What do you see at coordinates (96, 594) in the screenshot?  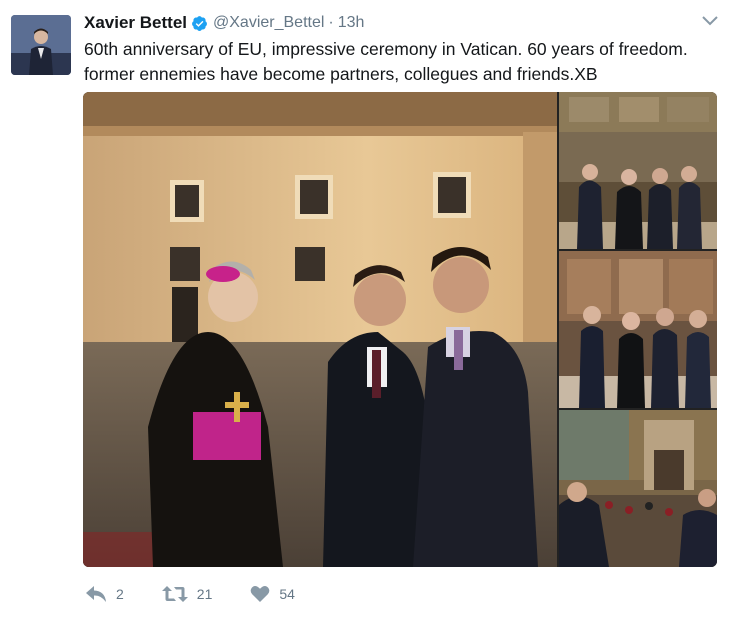 I see `reply-icon` at bounding box center [96, 594].